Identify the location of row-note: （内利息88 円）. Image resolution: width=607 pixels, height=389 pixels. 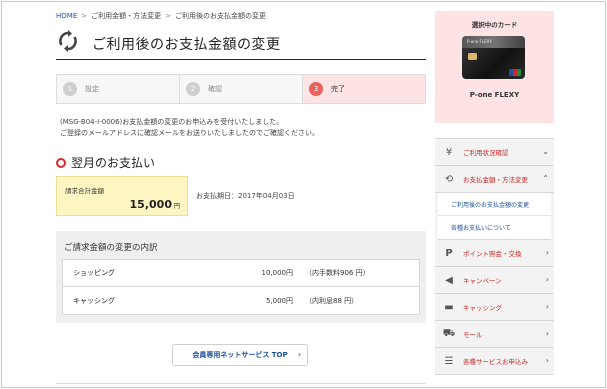
(332, 300).